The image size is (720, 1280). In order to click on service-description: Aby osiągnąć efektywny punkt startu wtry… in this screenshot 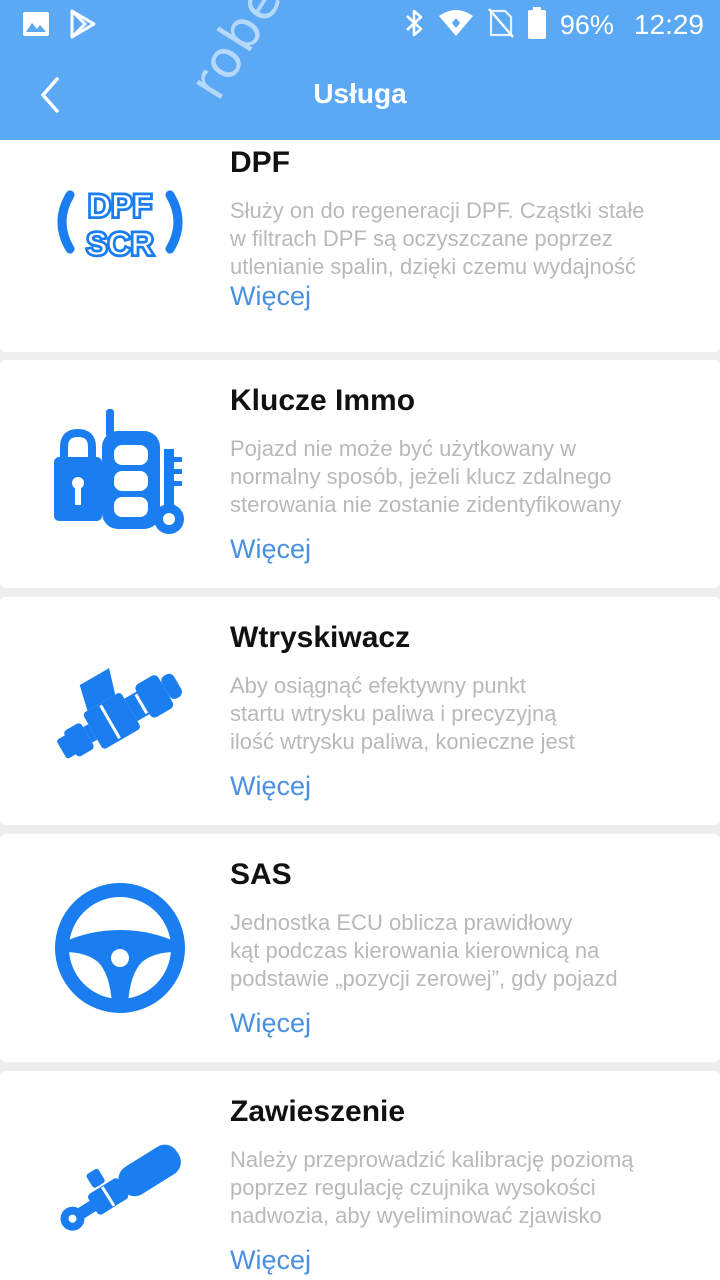, I will do `click(402, 713)`.